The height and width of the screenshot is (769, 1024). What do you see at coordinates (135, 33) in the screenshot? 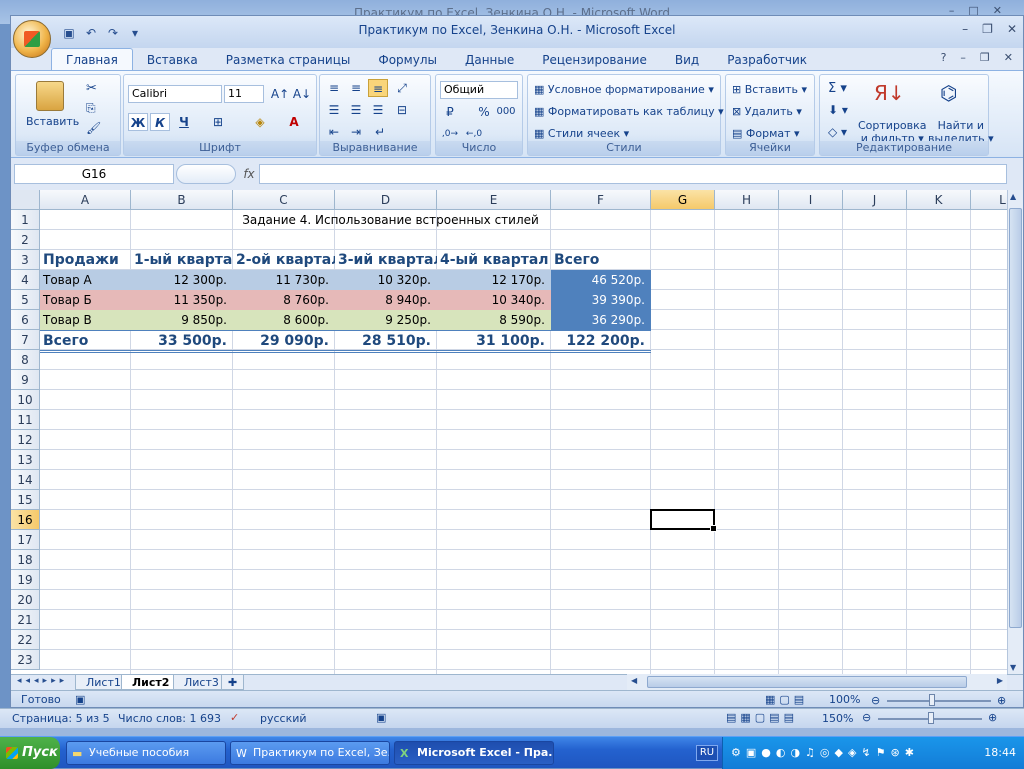
I see `customize-qat-icon: ▾` at bounding box center [135, 33].